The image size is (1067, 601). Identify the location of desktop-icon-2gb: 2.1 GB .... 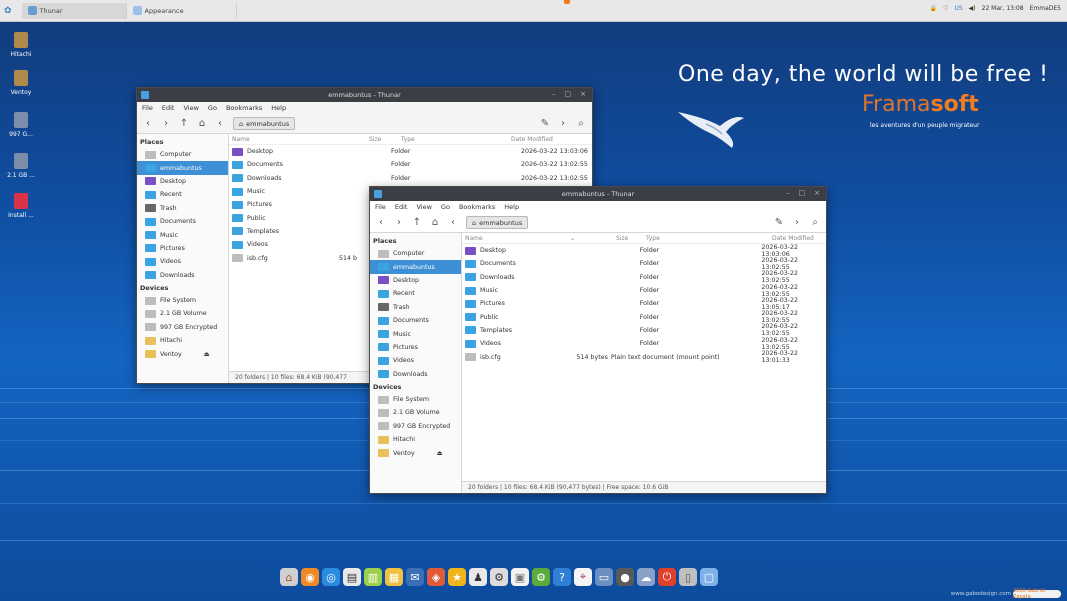
(21, 166).